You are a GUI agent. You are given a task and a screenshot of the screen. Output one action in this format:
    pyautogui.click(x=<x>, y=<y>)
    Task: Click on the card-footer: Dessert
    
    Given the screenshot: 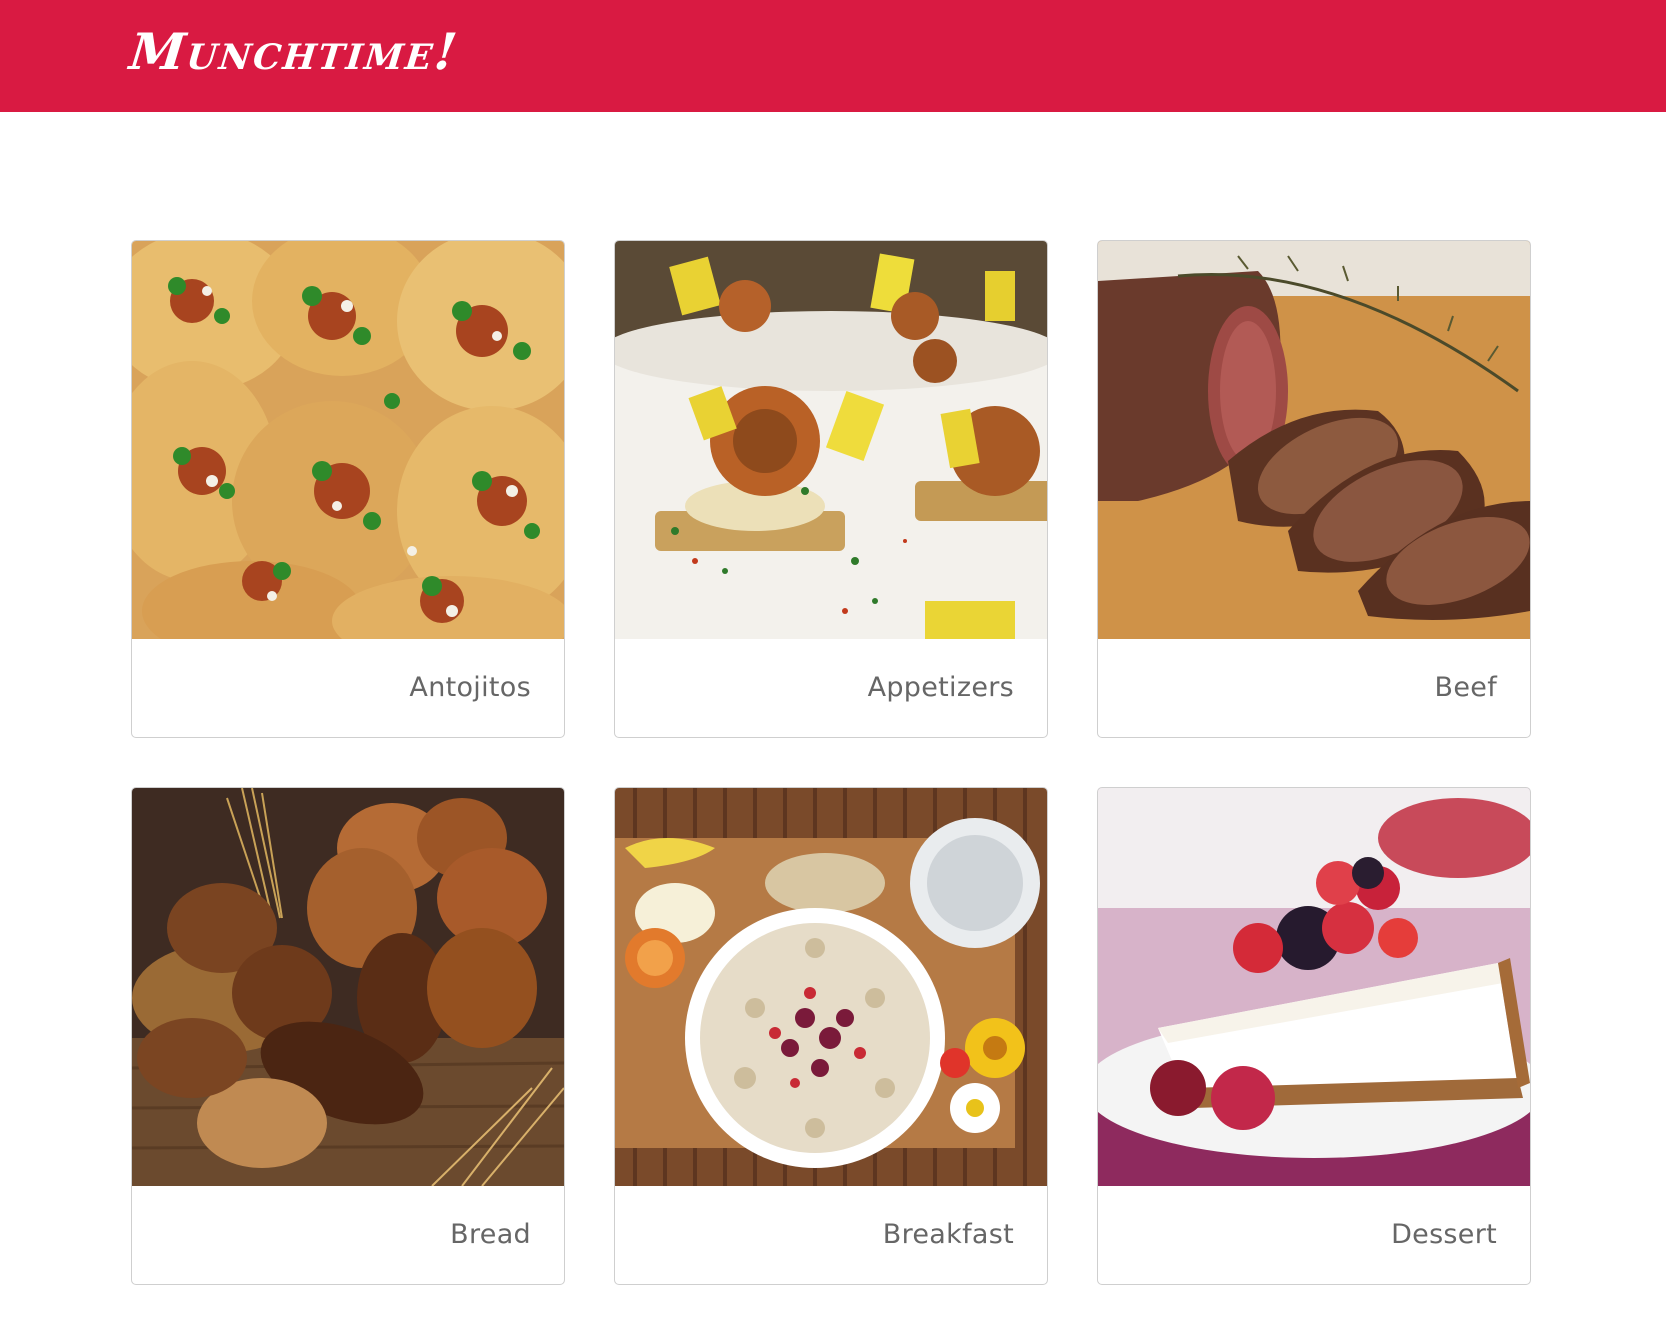 What is the action you would take?
    pyautogui.click(x=1314, y=1235)
    